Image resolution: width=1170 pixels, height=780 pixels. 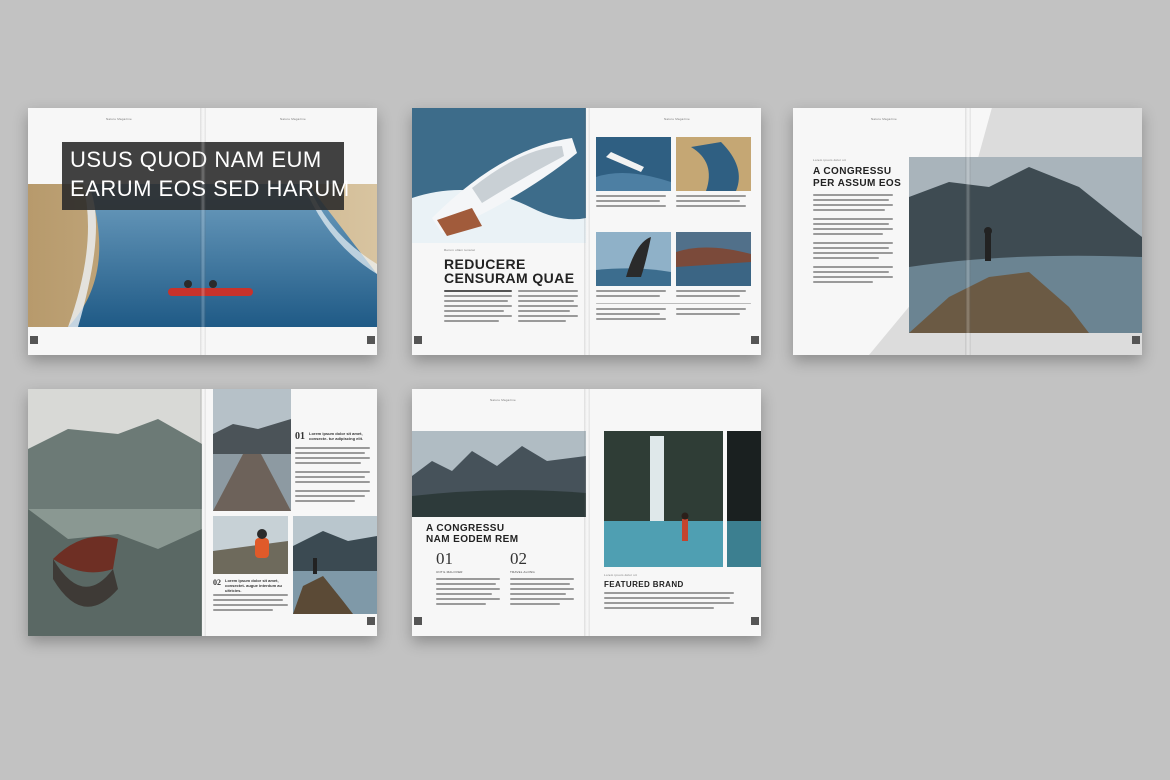 I want to click on speedboat-photo, so click(x=499, y=175).